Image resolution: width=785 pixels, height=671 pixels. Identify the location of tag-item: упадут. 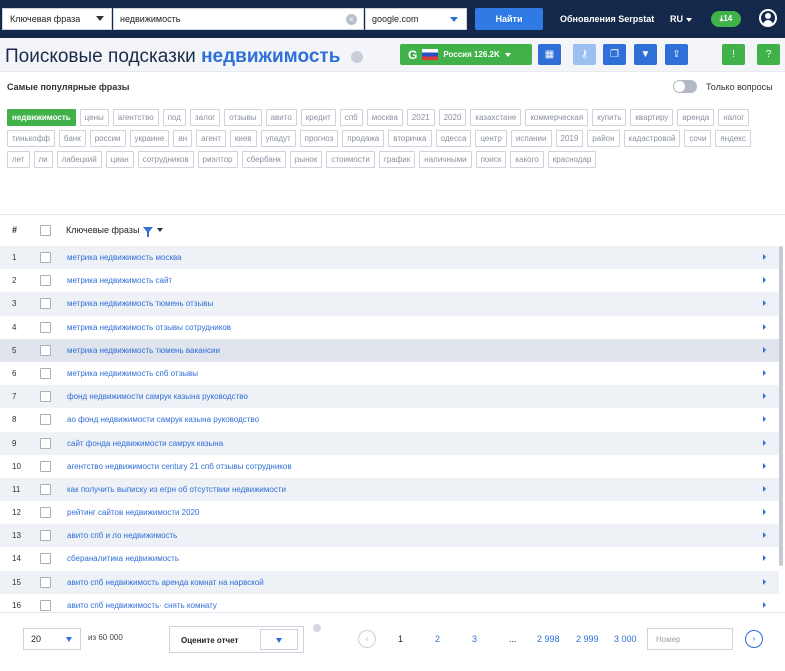
(278, 138).